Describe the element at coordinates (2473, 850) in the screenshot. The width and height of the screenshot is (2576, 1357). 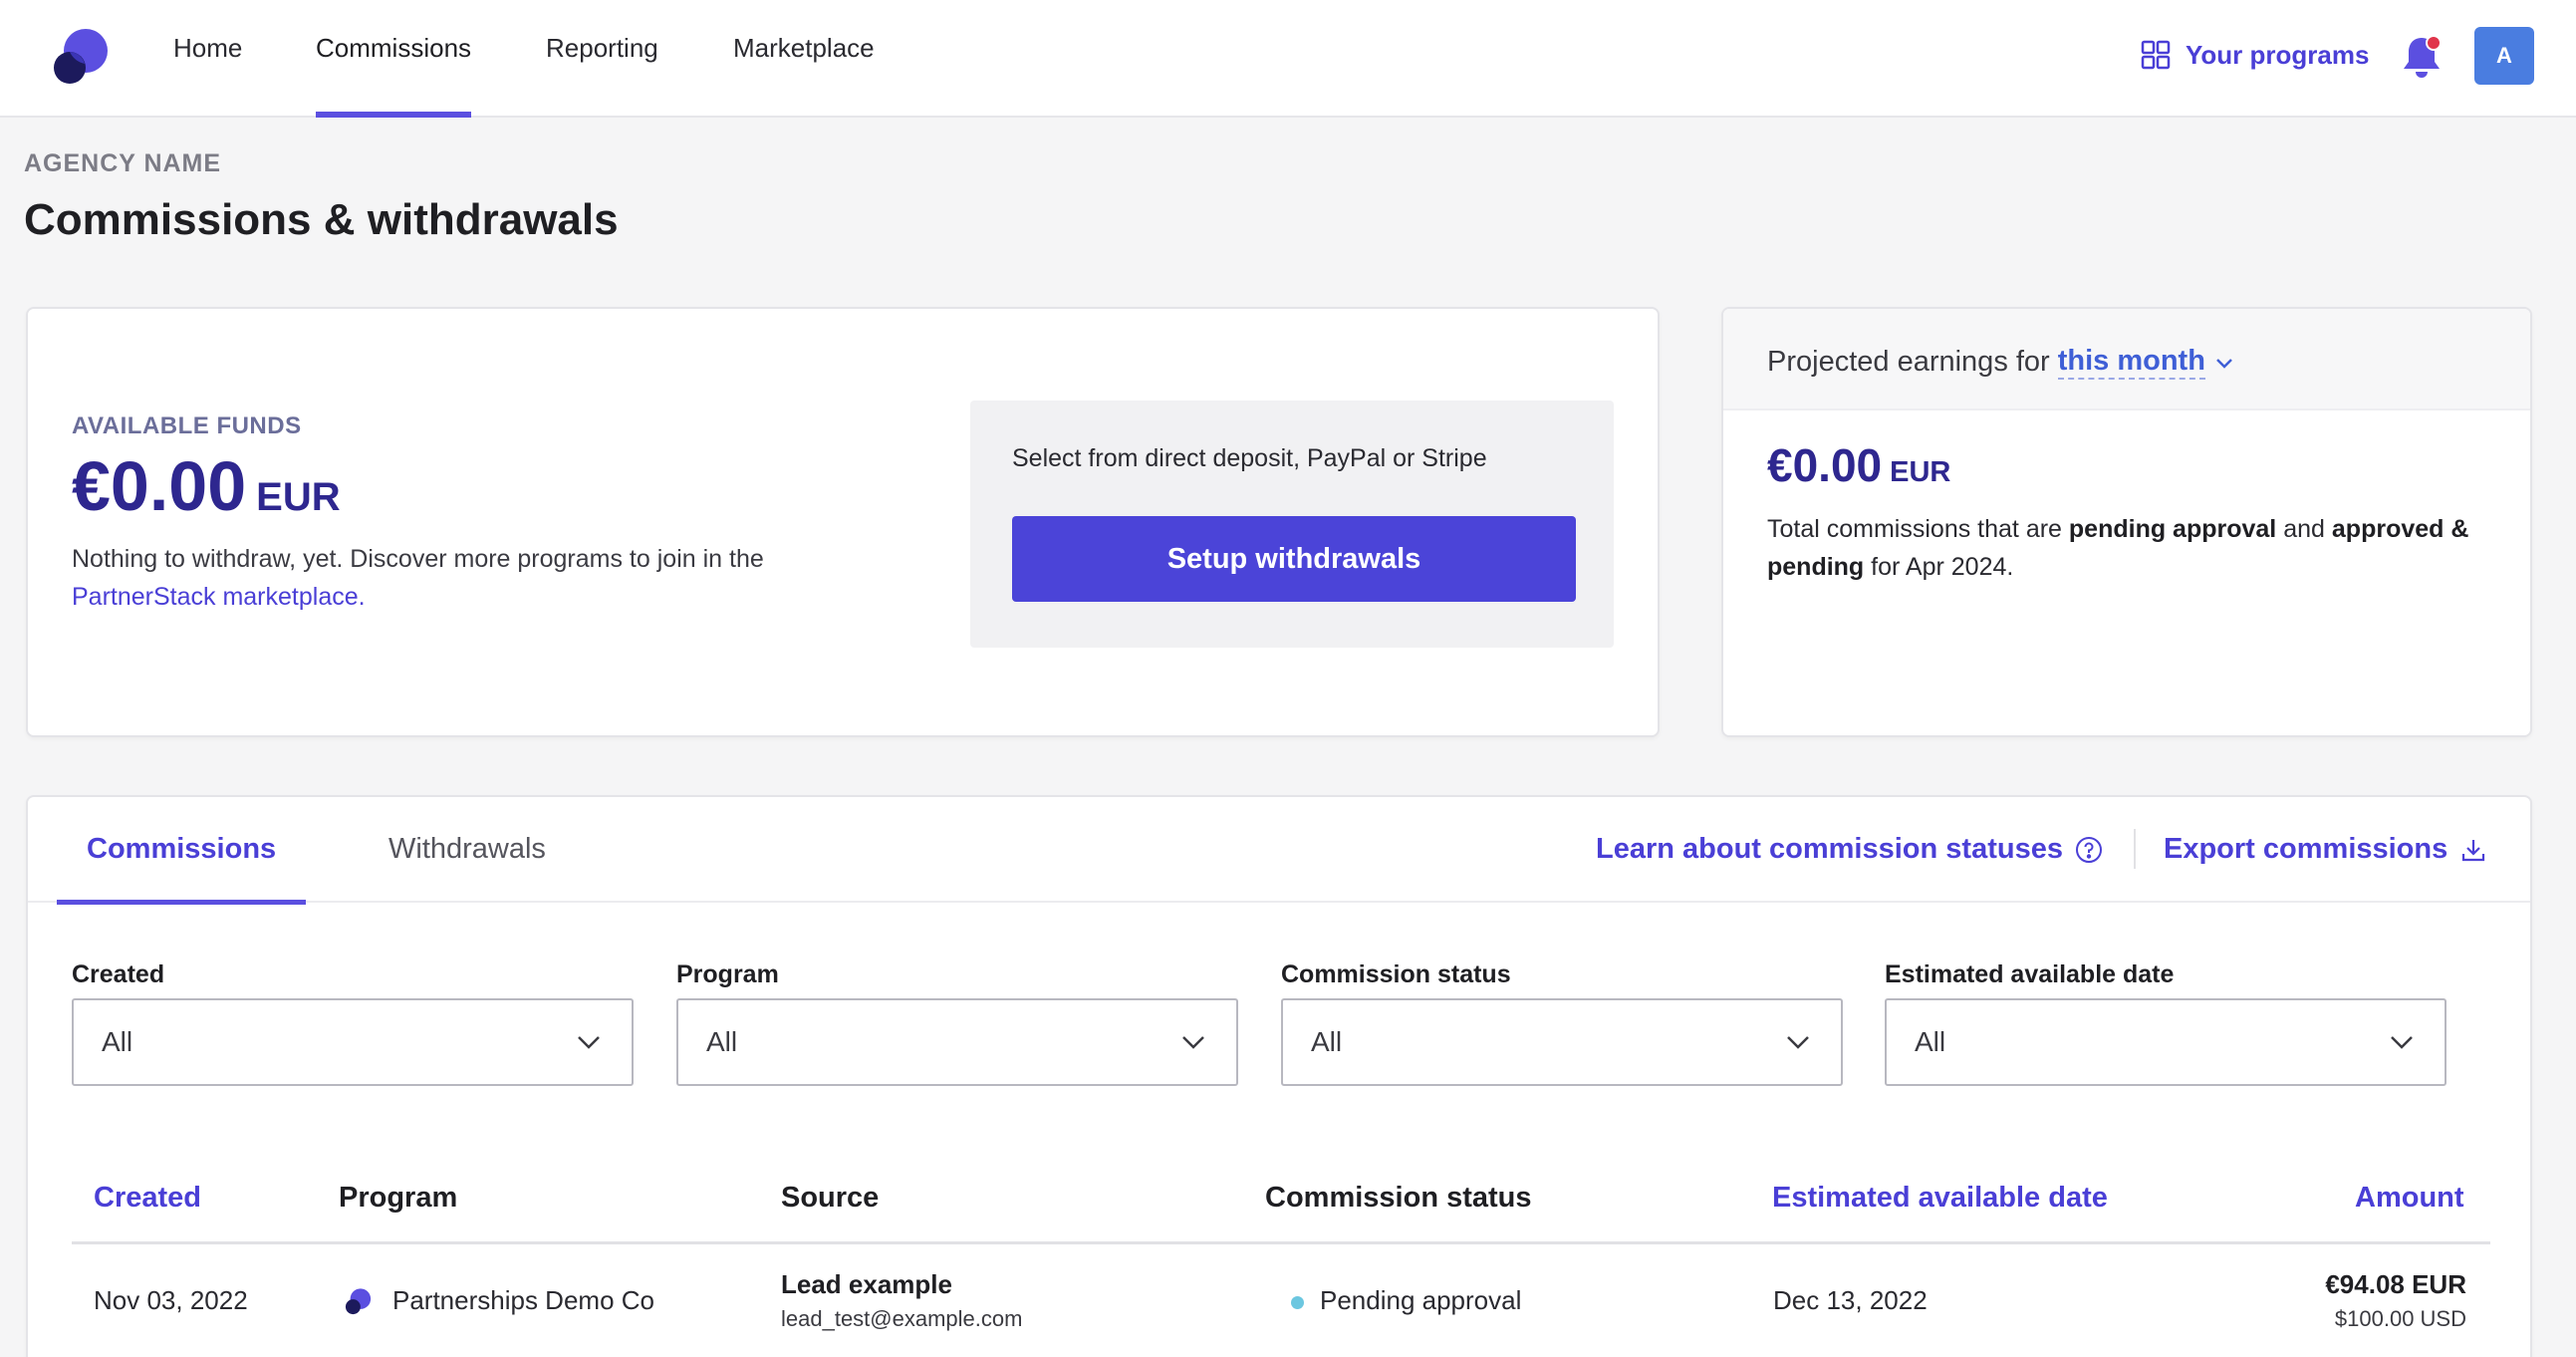
I see `download-icon` at that location.